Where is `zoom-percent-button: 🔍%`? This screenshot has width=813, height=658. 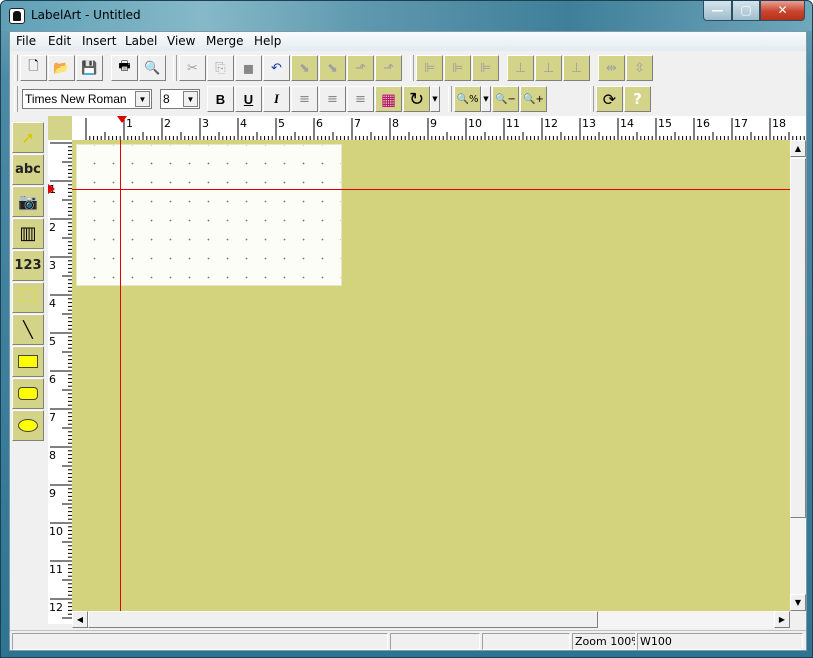
zoom-percent-button: 🔍% is located at coordinates (467, 99).